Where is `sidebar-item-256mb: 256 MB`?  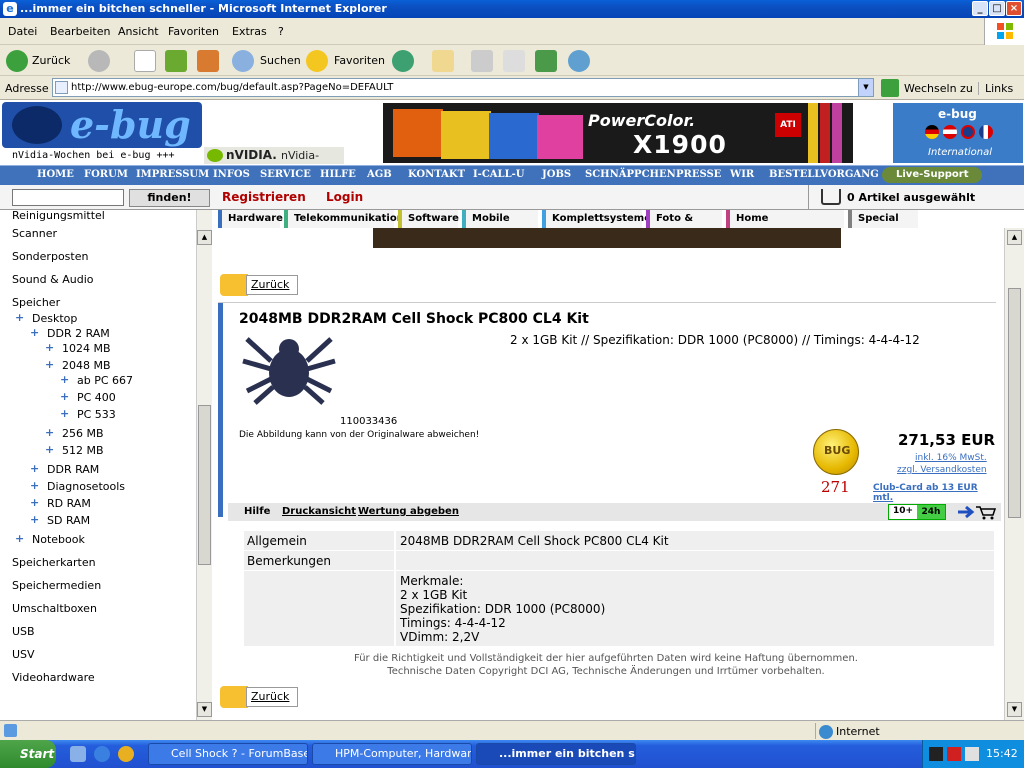 sidebar-item-256mb: 256 MB is located at coordinates (83, 433).